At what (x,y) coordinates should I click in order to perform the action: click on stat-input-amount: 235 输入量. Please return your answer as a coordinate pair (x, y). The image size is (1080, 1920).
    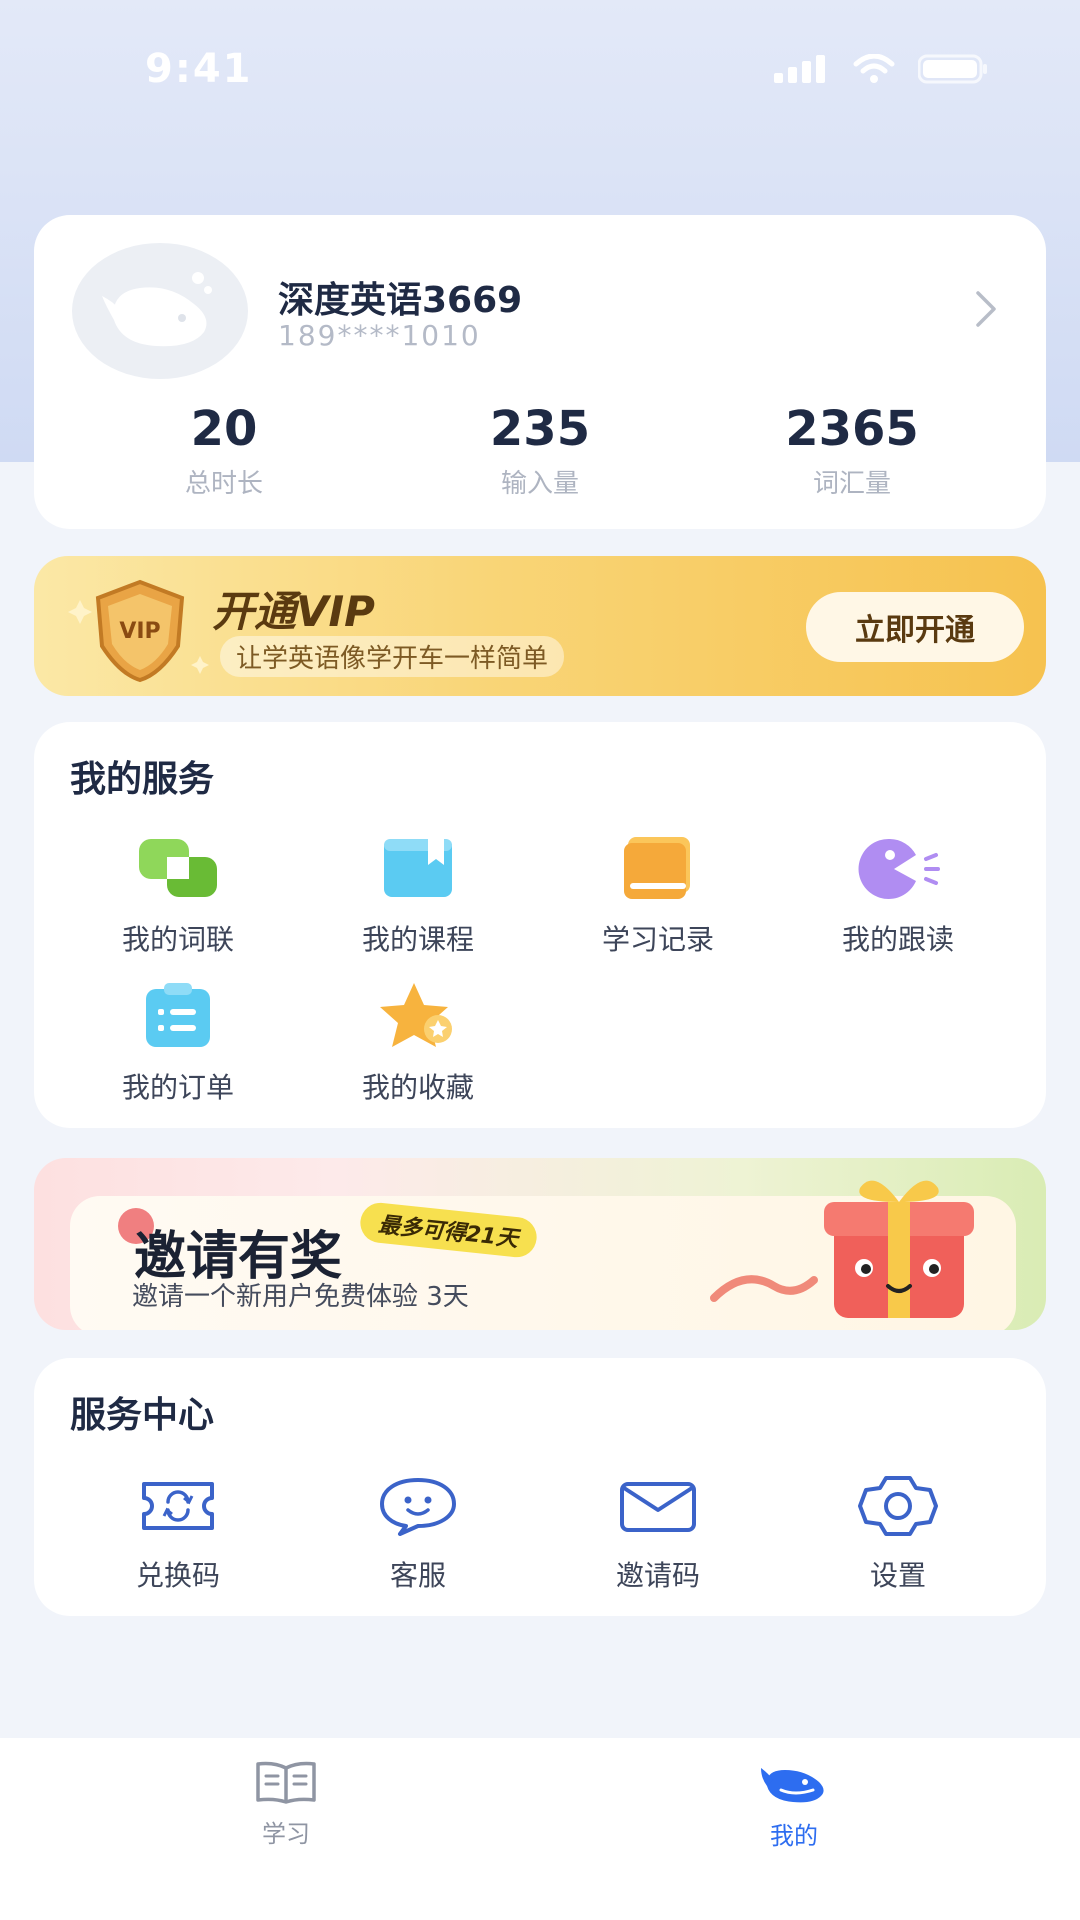
    Looking at the image, I should click on (540, 450).